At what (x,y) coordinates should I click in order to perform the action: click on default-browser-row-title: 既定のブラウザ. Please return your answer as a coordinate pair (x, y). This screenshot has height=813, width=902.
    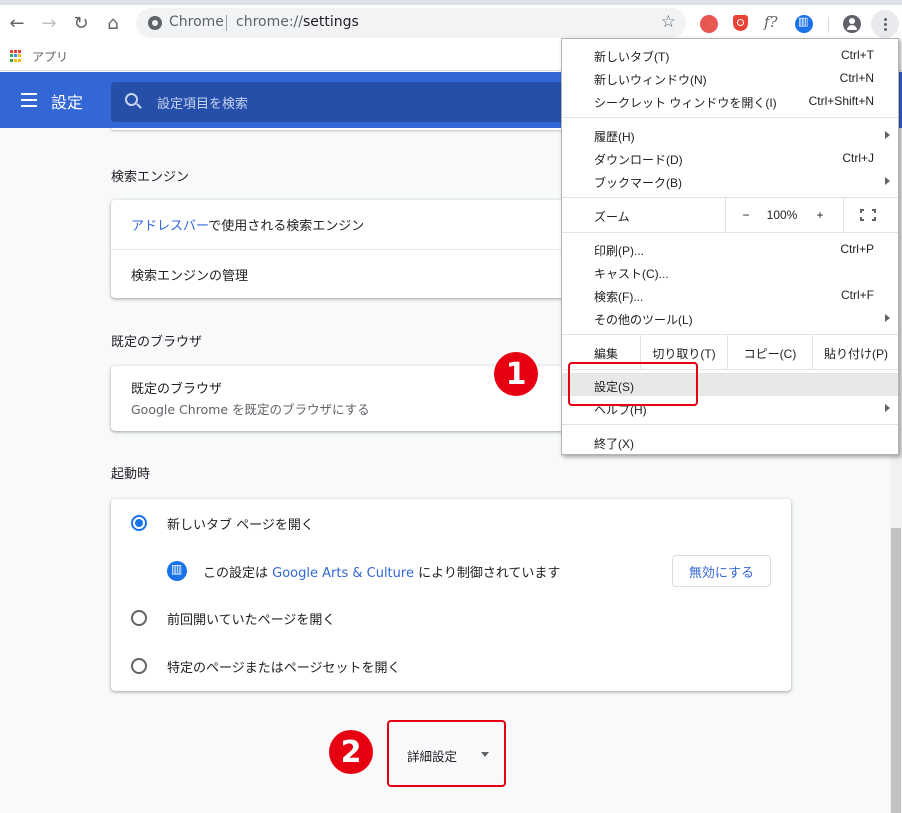
    Looking at the image, I should click on (177, 389).